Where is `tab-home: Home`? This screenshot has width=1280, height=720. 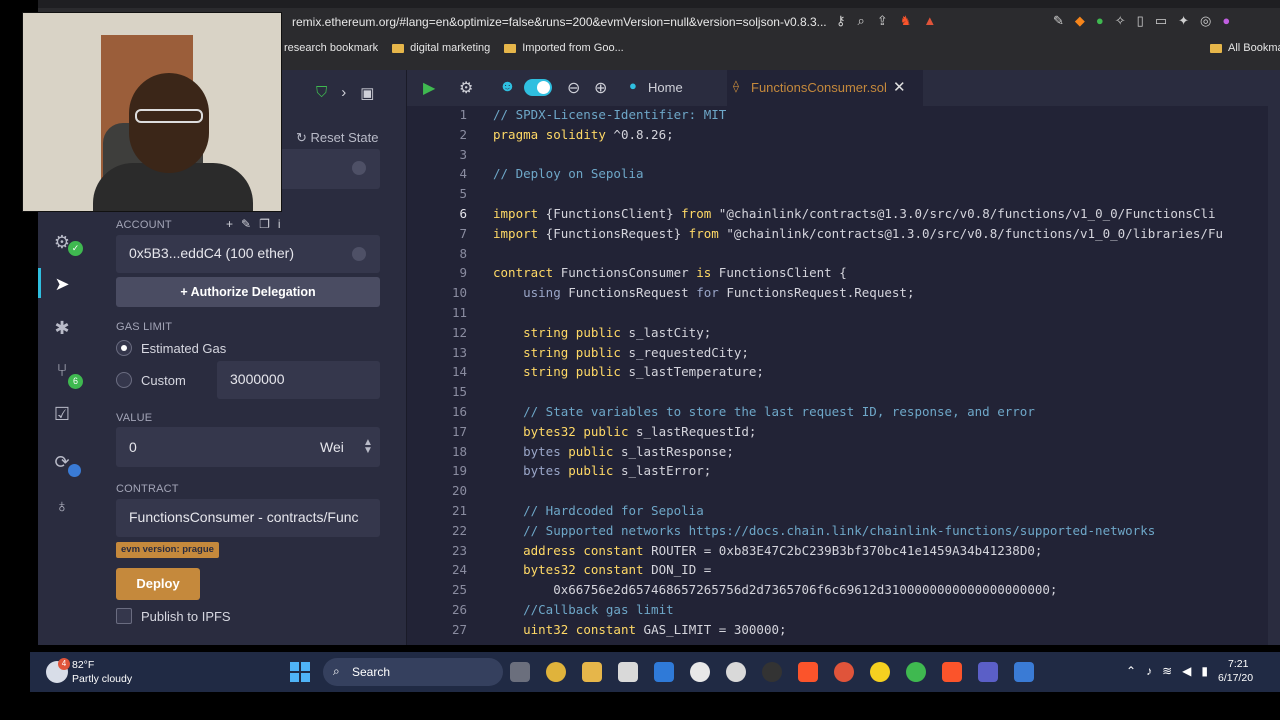 tab-home: Home is located at coordinates (665, 87).